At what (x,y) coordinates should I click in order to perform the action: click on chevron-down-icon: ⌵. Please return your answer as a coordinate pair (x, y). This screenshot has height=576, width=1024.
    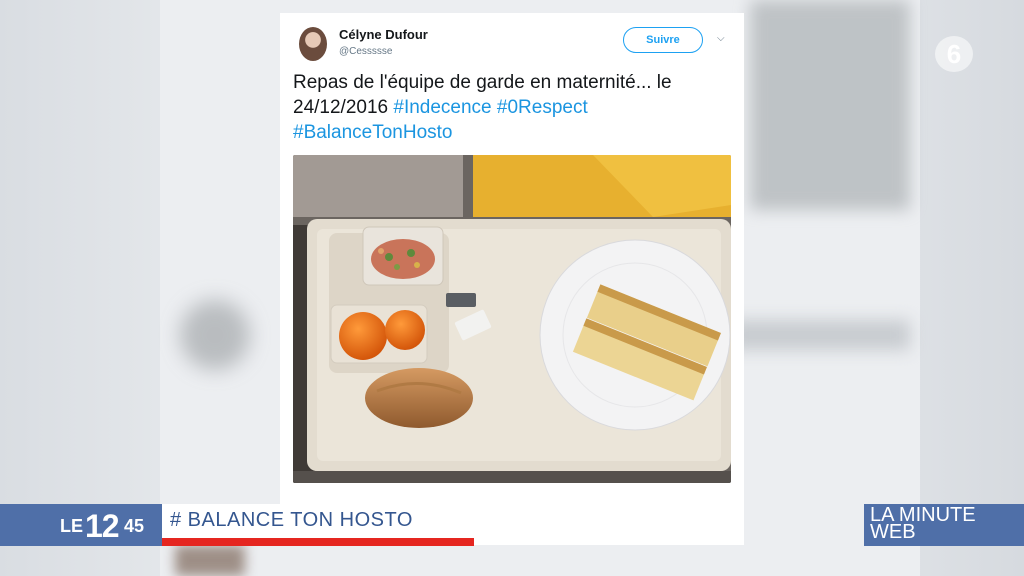
    Looking at the image, I should click on (721, 38).